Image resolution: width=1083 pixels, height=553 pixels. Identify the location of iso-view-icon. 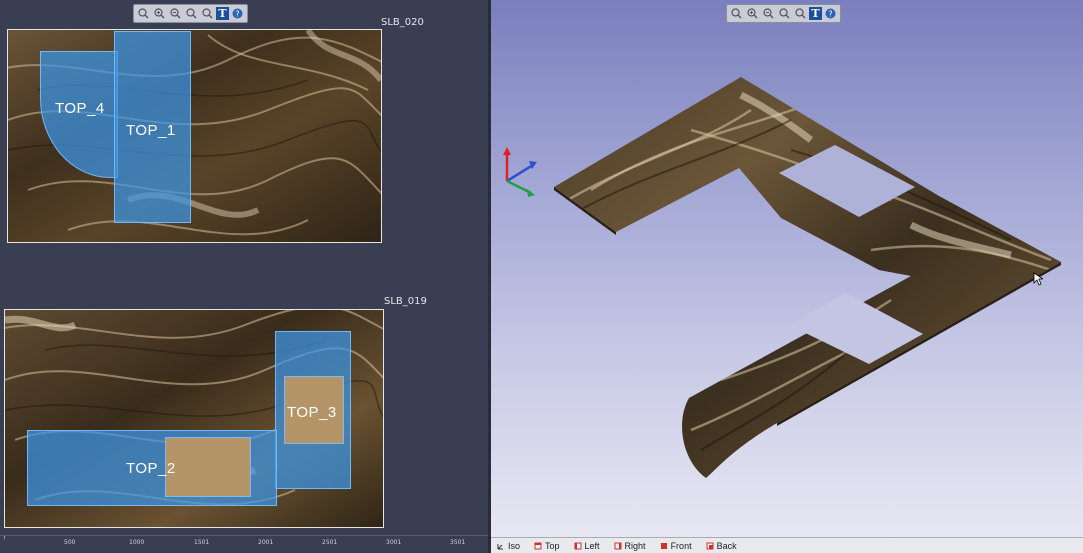
(500, 546).